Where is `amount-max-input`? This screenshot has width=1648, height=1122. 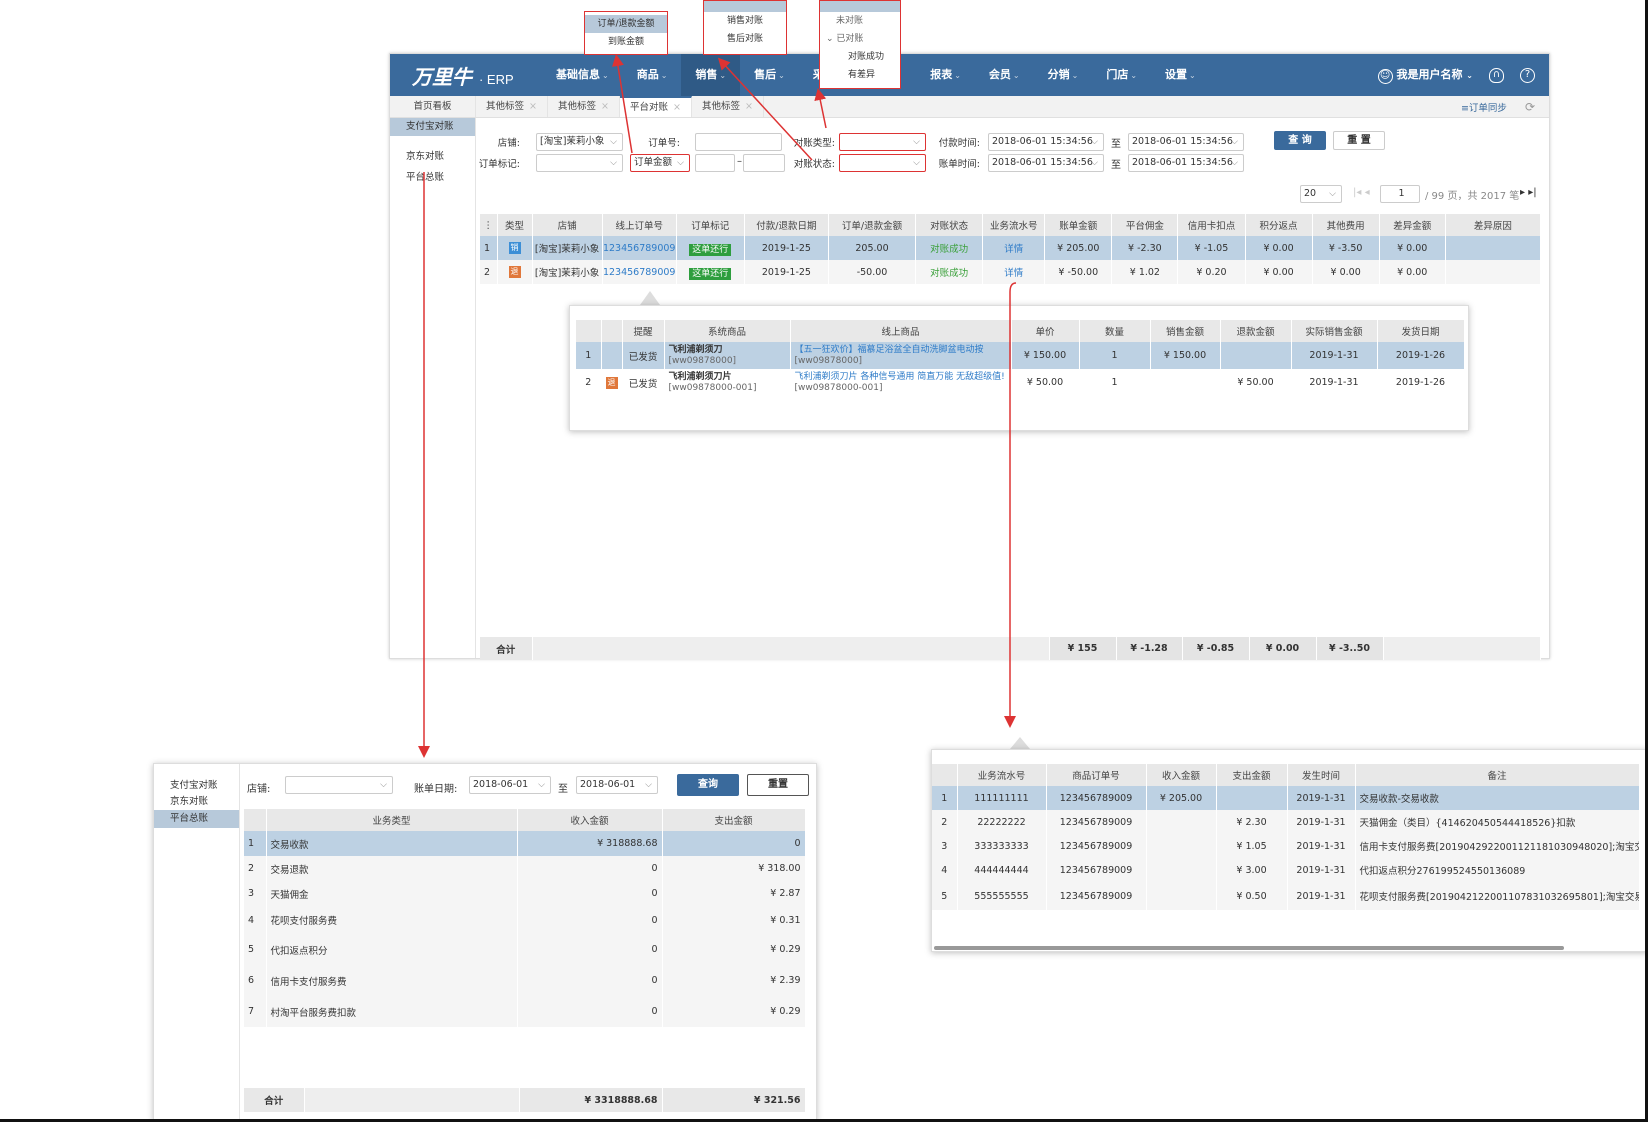
amount-max-input is located at coordinates (764, 163).